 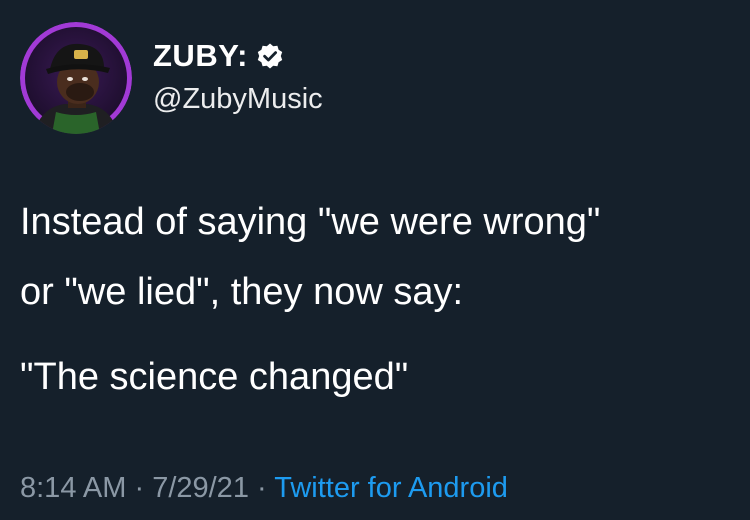 What do you see at coordinates (200, 56) in the screenshot?
I see `display-name: ZUBY:` at bounding box center [200, 56].